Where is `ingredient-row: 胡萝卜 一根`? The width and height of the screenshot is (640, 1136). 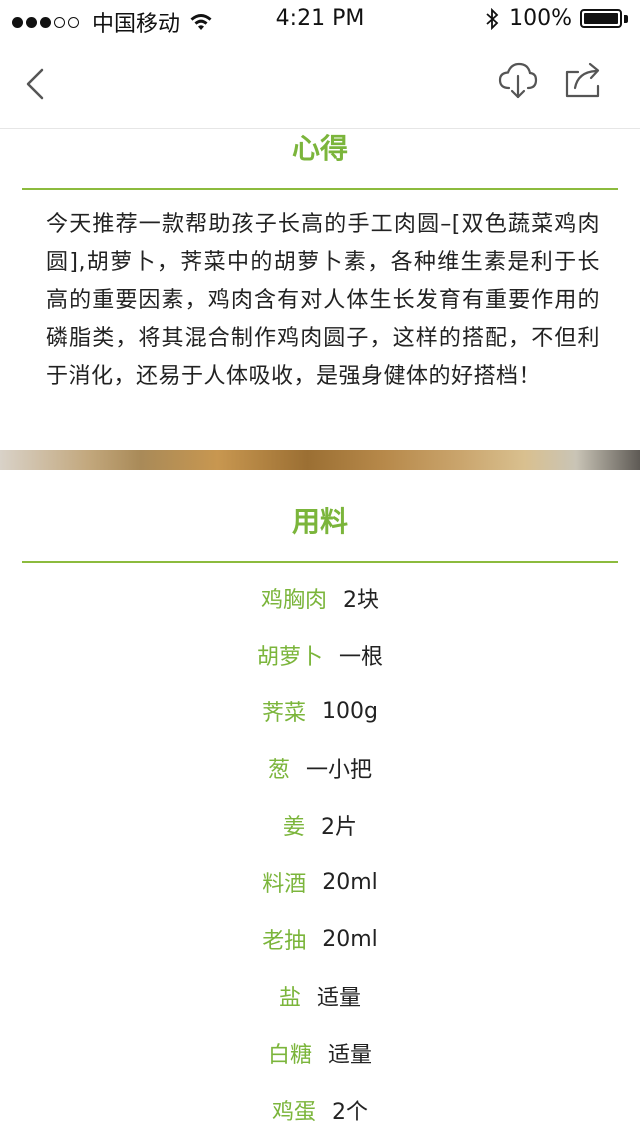
ingredient-row: 胡萝卜 一根 is located at coordinates (320, 655).